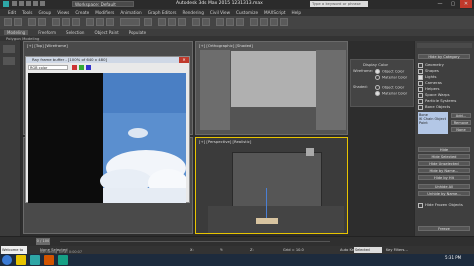 This screenshot has height=266, width=474. I want to click on list-item: Point, so click(433, 123).